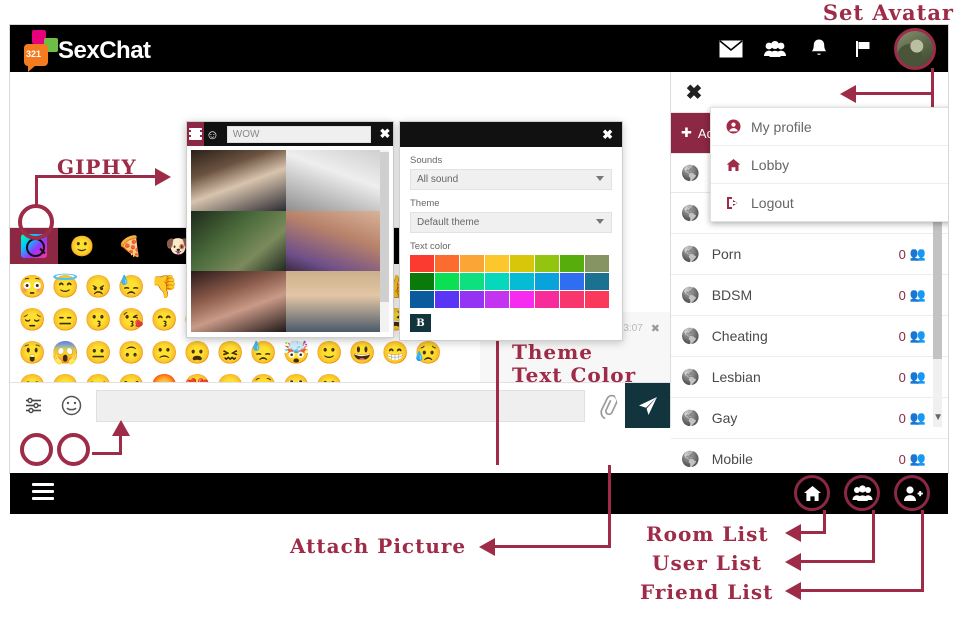  What do you see at coordinates (195, 134) in the screenshot?
I see `giphy-film-tab` at bounding box center [195, 134].